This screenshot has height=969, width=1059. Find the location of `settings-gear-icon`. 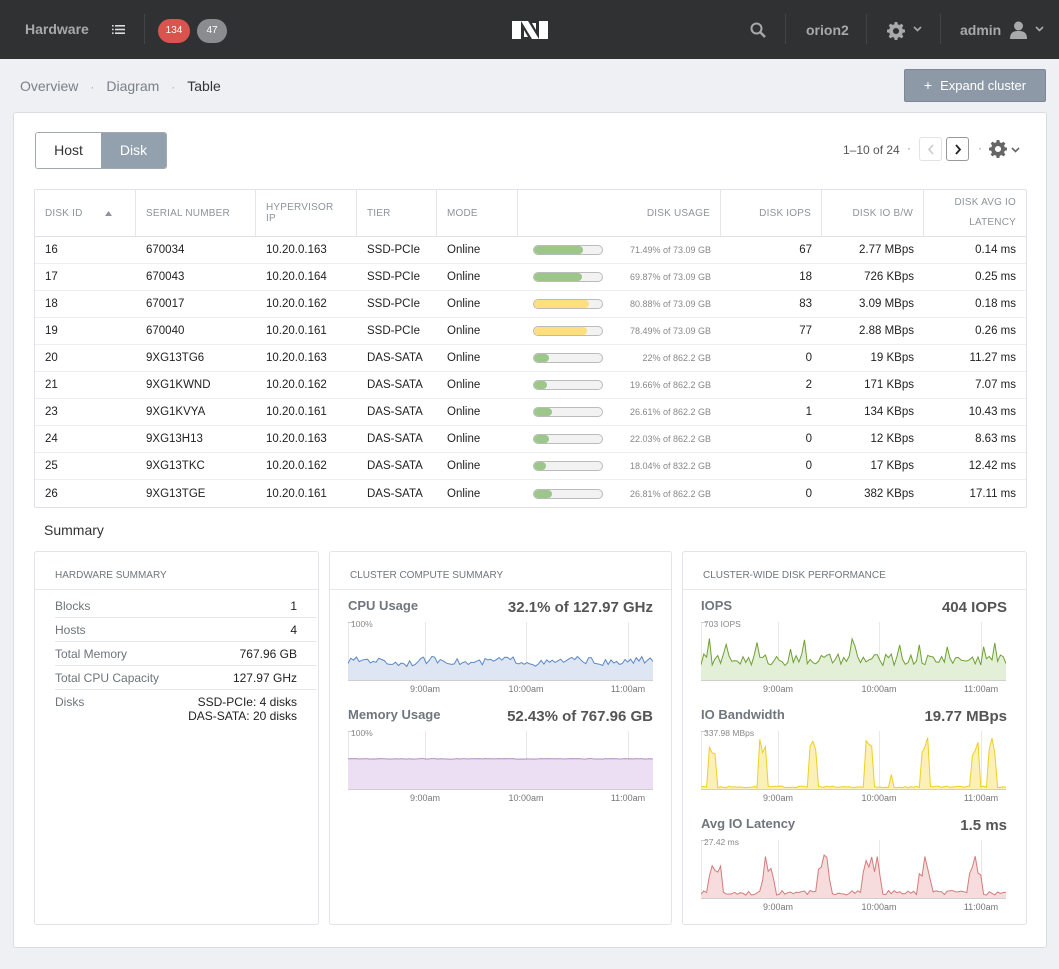

settings-gear-icon is located at coordinates (896, 31).